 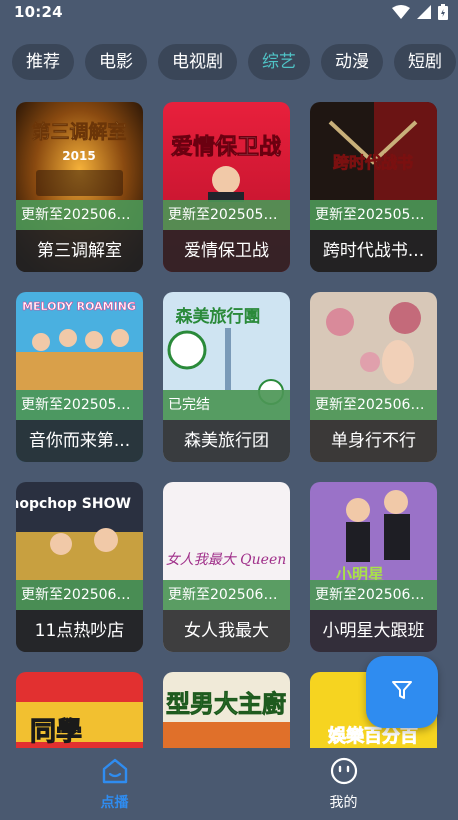 What do you see at coordinates (218, 316) in the screenshot?
I see `poster-title-text: 森美旅行團` at bounding box center [218, 316].